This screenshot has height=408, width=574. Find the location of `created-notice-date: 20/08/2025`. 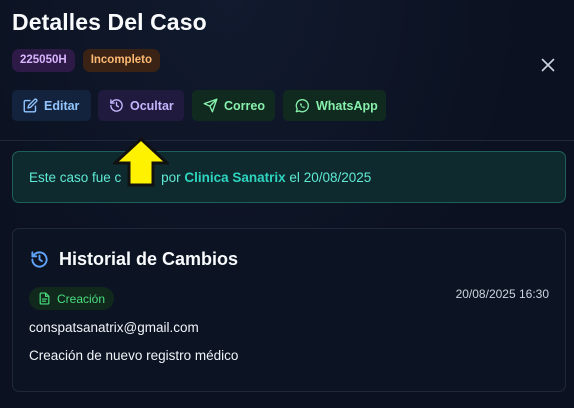

created-notice-date: 20/08/2025 is located at coordinates (337, 177).